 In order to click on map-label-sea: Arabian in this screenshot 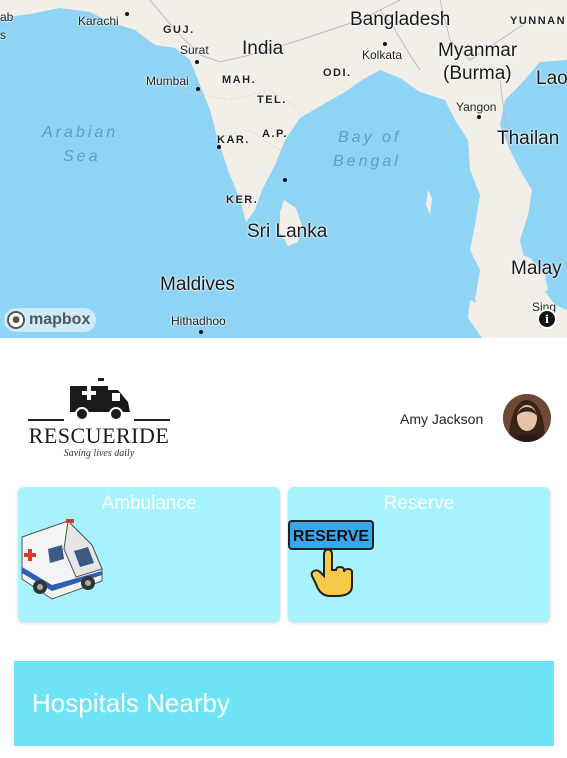, I will do `click(80, 132)`.